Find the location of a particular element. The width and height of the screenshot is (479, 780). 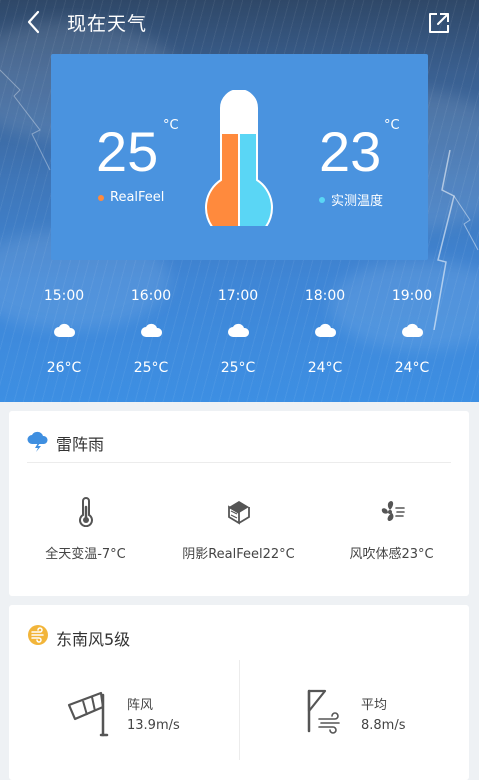

measured-legend: 实测温度 is located at coordinates (351, 199).